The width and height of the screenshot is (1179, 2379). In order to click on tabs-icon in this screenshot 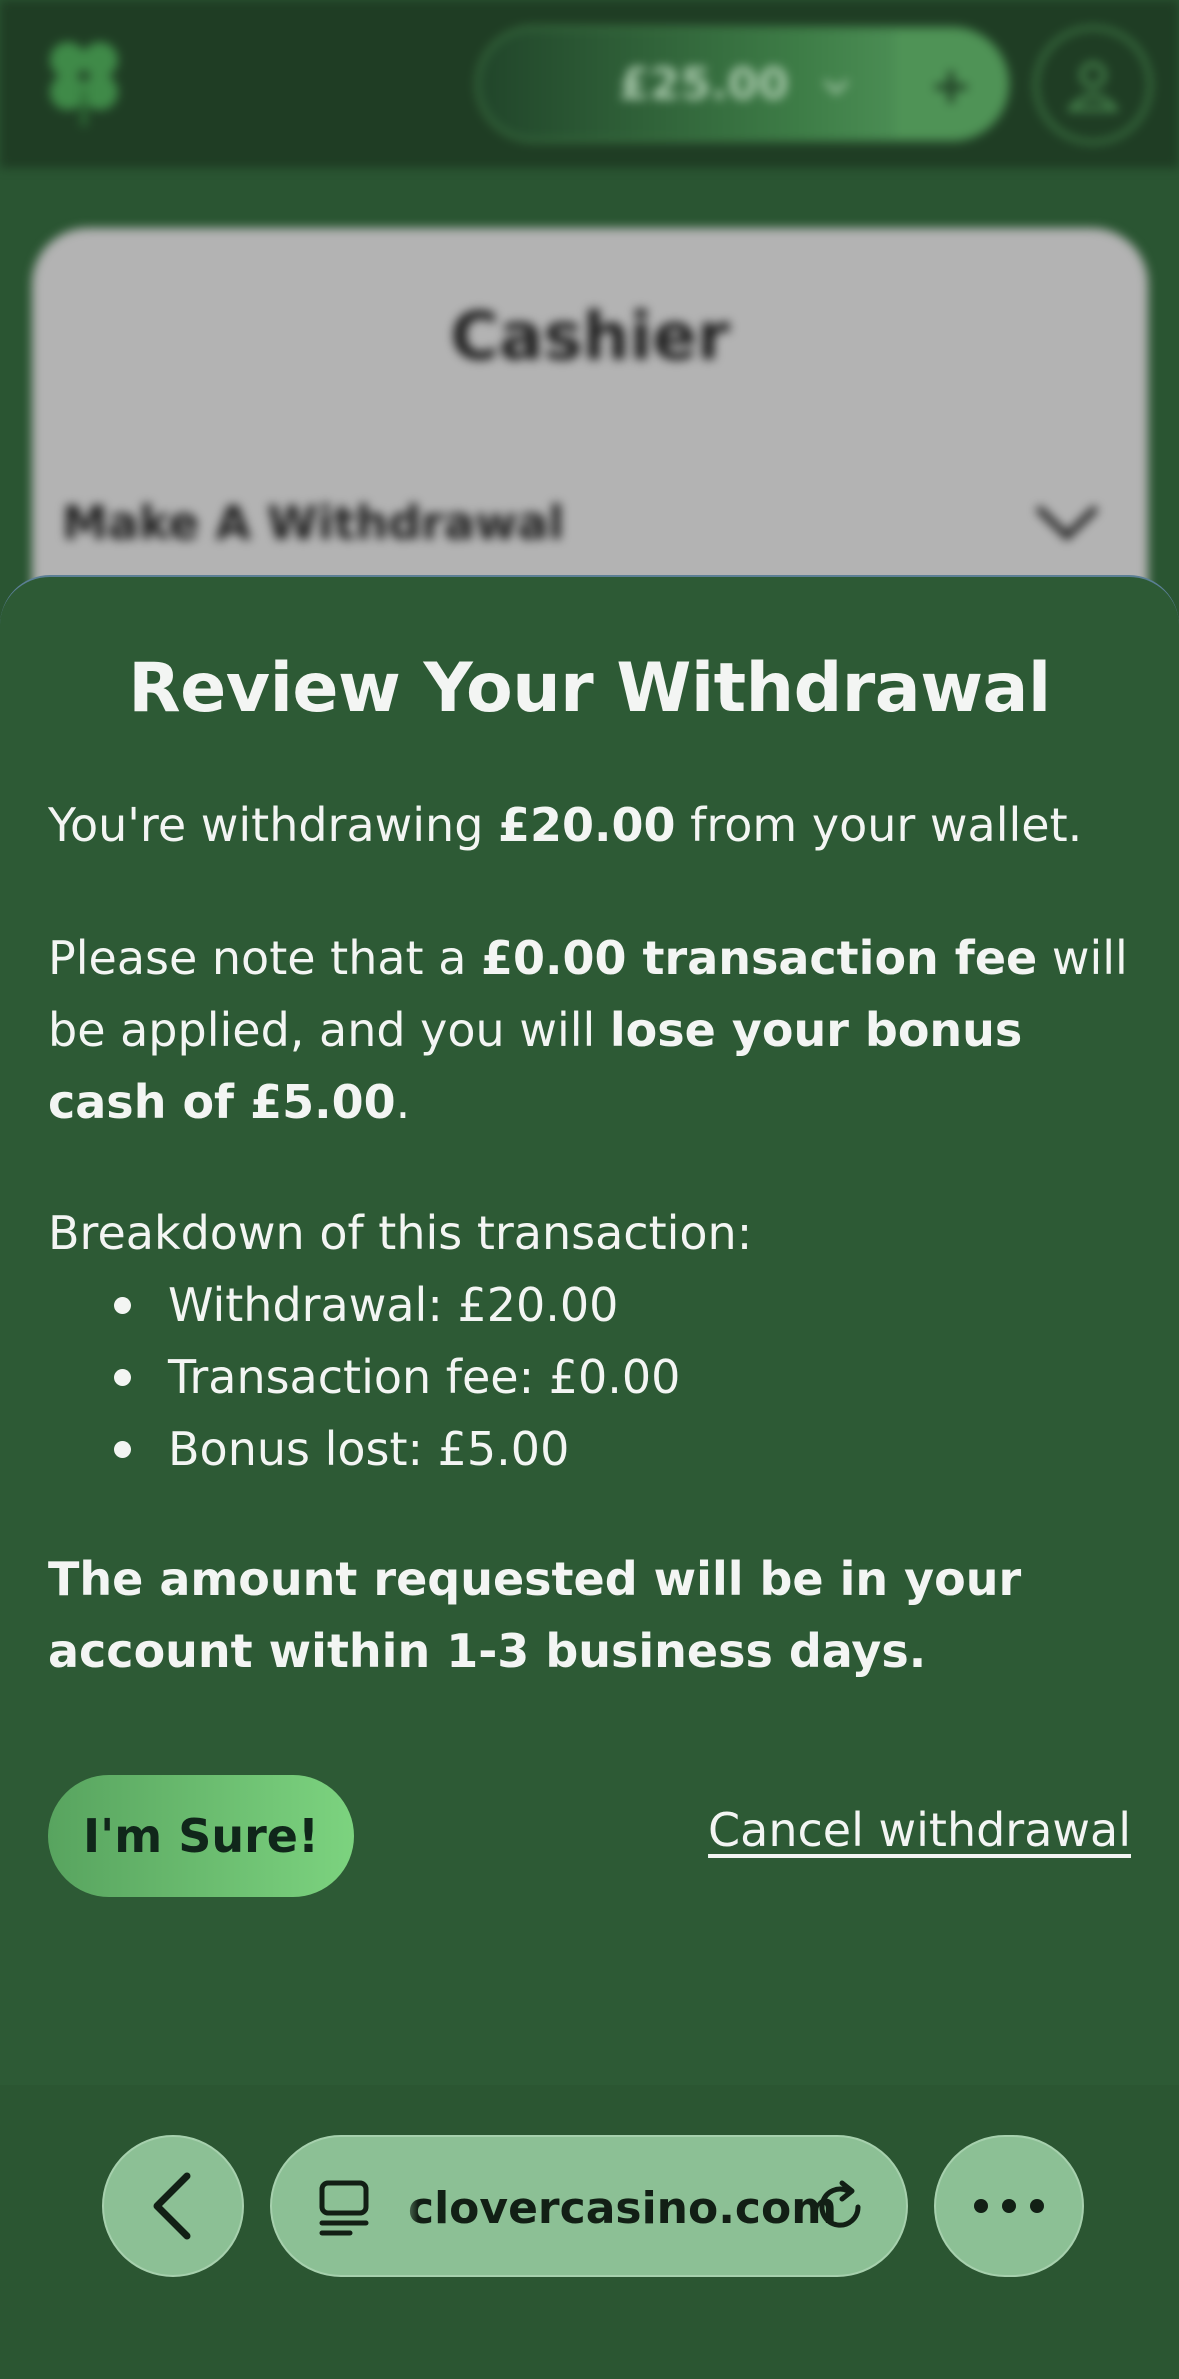, I will do `click(344, 2208)`.